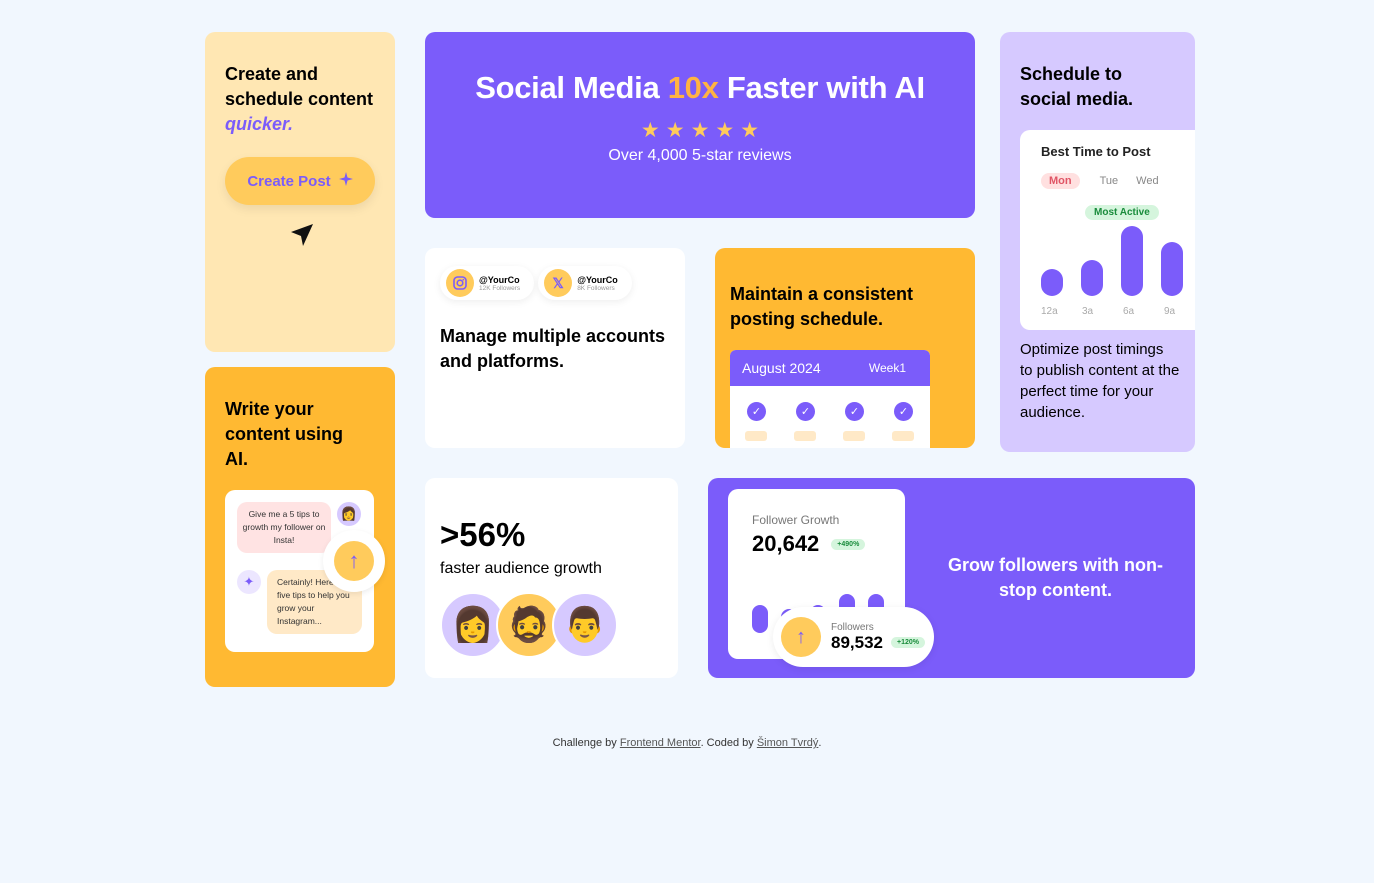 The image size is (1374, 883). Describe the element at coordinates (1077, 86) in the screenshot. I see `schedule-heading: Schedule to social media.` at that location.